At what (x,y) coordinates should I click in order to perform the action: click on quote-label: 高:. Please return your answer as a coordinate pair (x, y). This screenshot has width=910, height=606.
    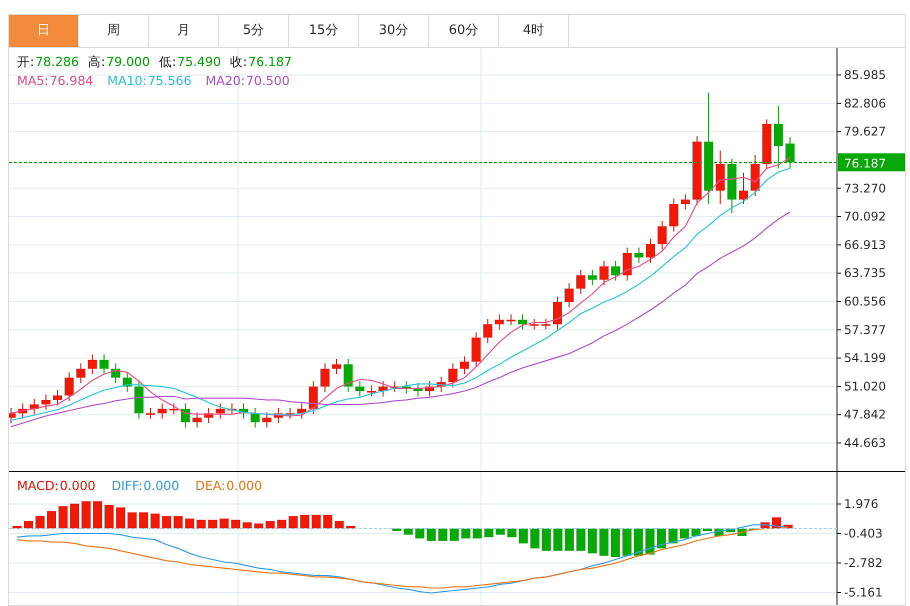
    Looking at the image, I should click on (97, 61).